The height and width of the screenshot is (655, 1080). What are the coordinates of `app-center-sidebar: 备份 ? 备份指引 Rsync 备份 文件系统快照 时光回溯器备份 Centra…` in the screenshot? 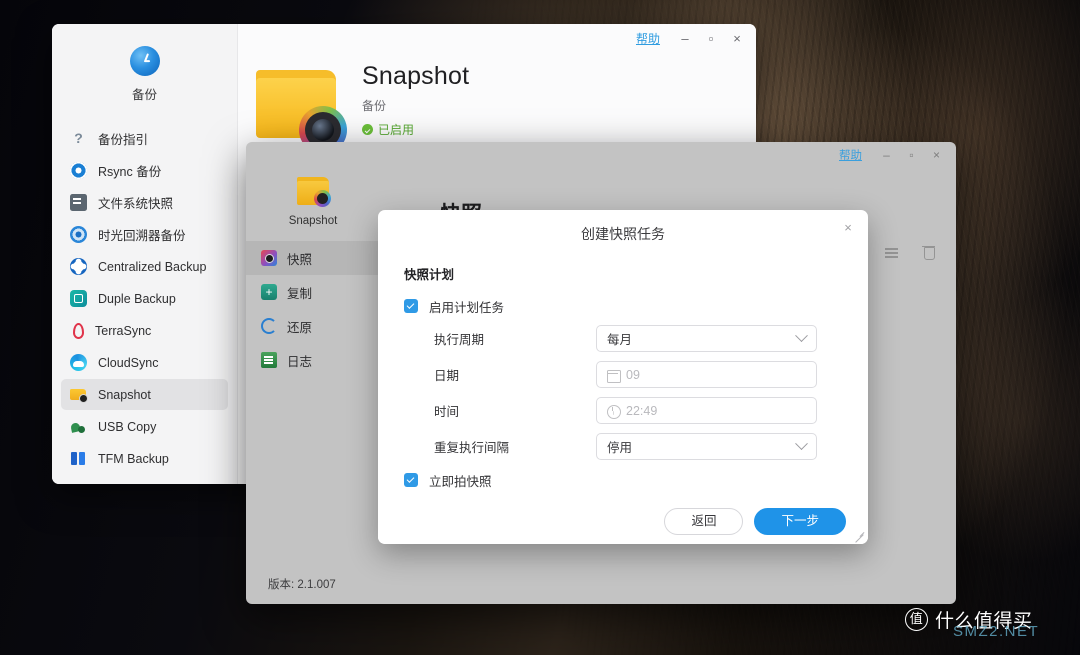 It's located at (145, 254).